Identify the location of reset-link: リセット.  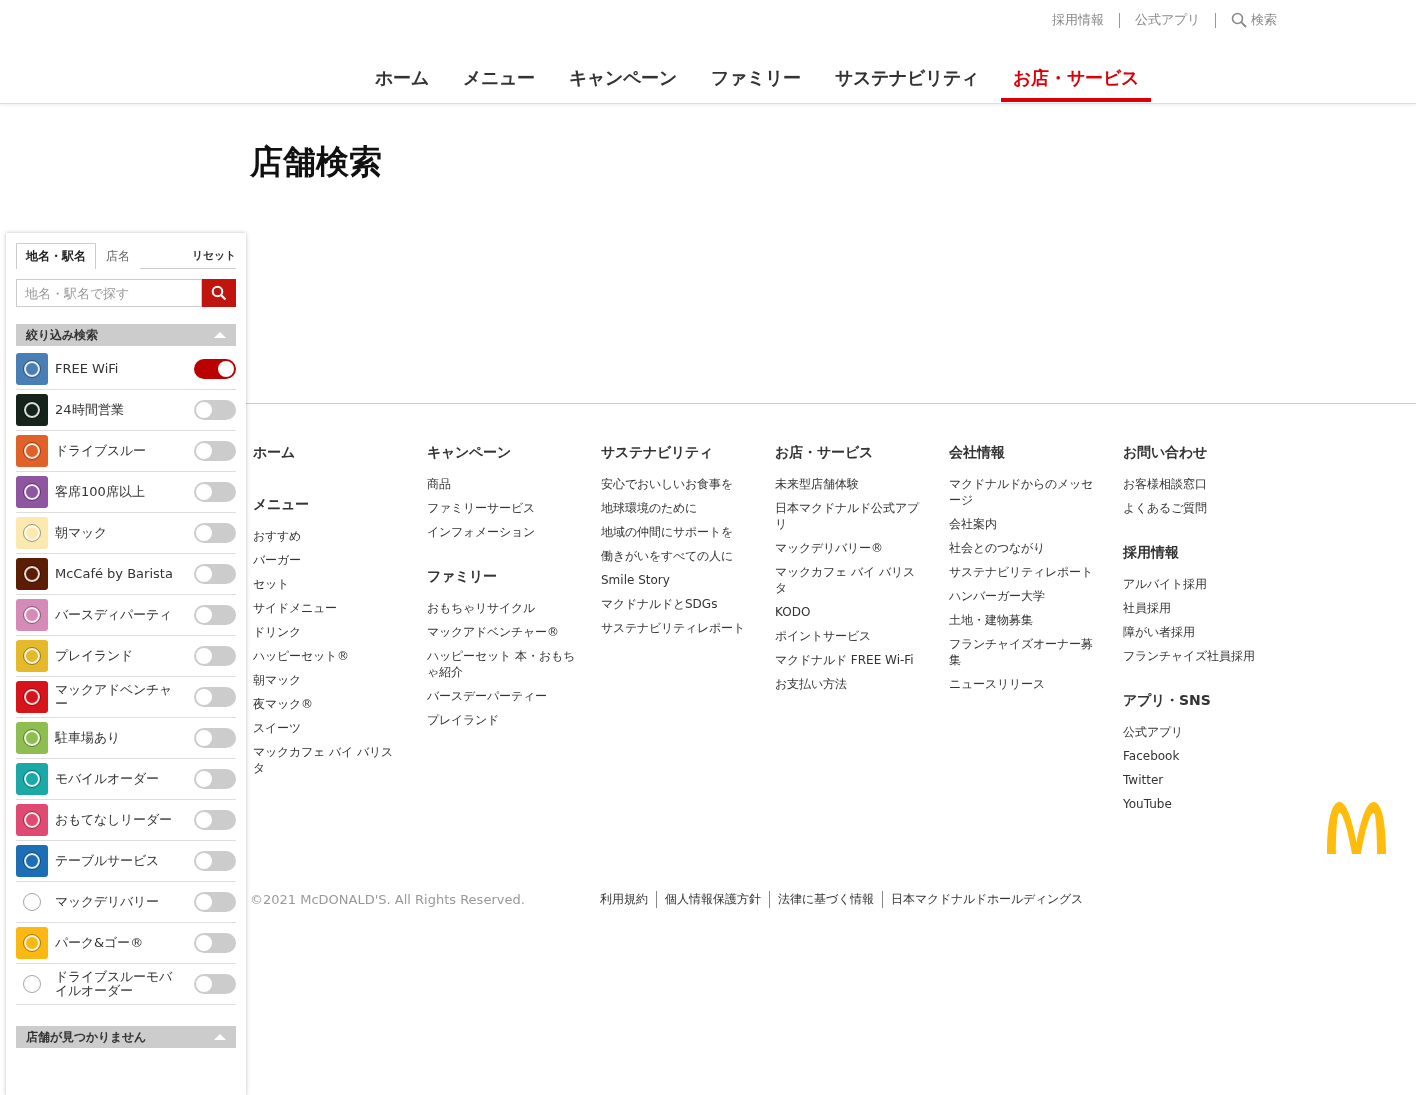
(214, 258).